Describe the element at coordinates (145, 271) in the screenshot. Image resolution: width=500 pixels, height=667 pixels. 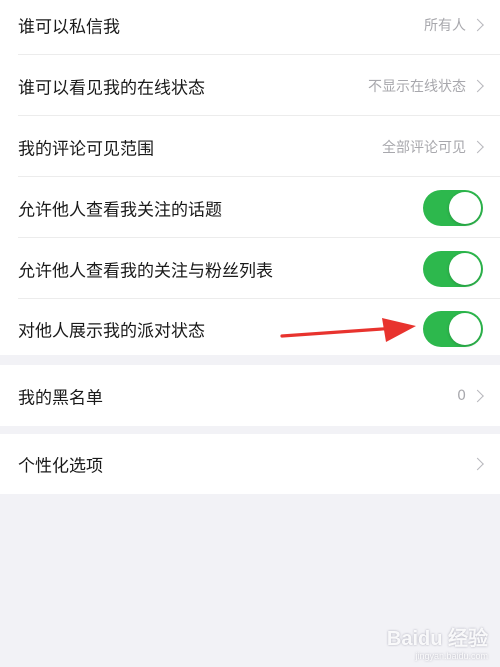
I see `row-label: 允许他人查看我的关注与粉丝列表` at that location.